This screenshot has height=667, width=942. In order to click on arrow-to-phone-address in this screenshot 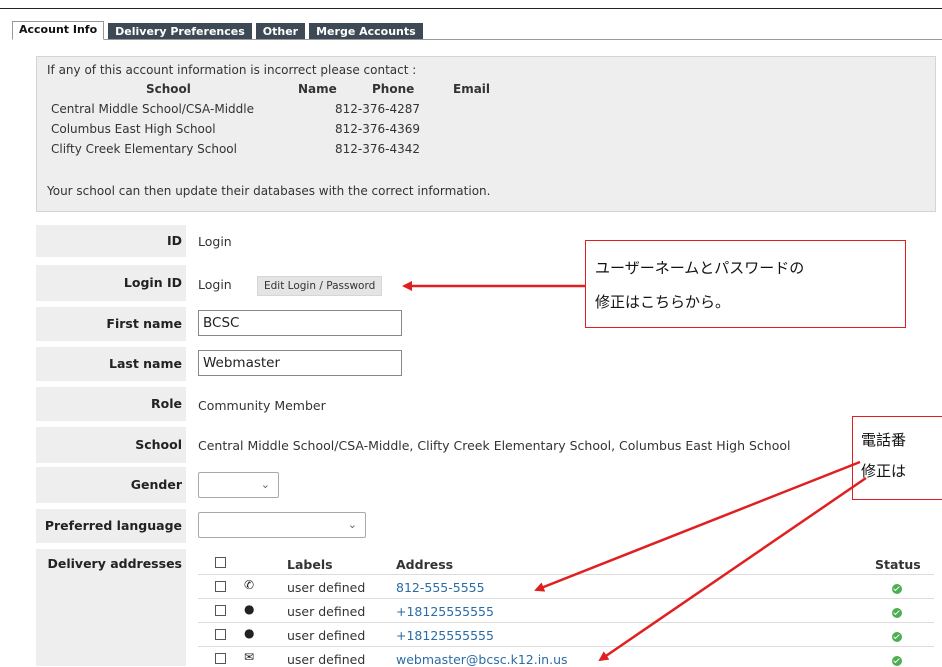, I will do `click(697, 526)`.